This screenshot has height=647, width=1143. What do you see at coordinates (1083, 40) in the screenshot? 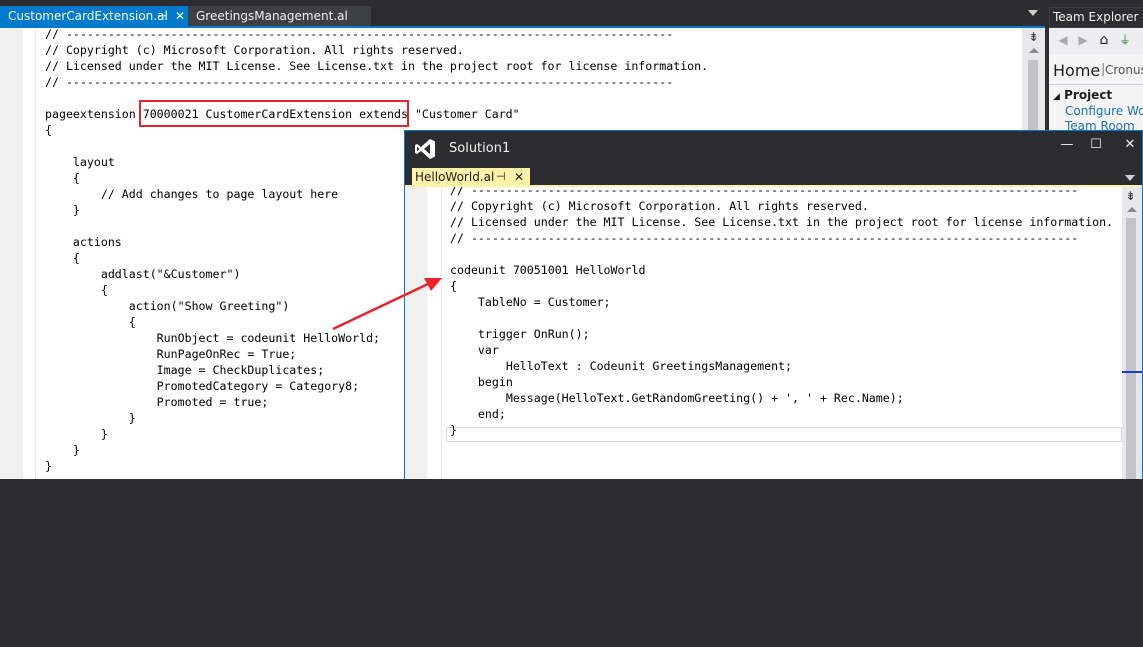
I see `forward-icon: ▶` at bounding box center [1083, 40].